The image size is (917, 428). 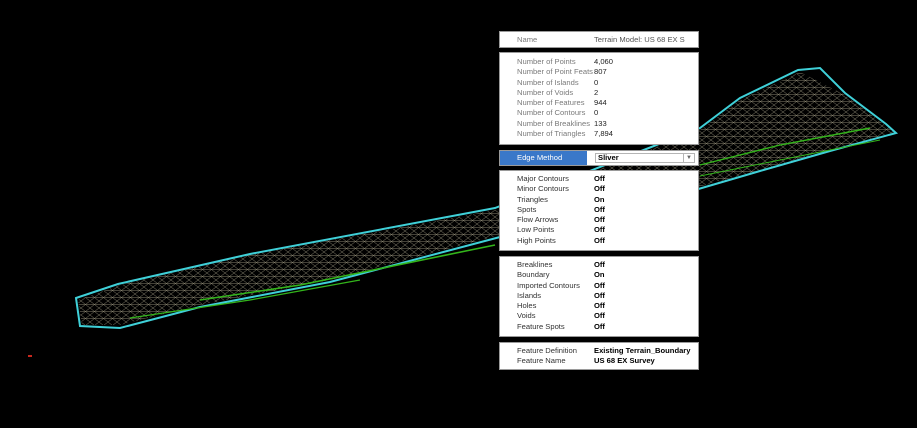 I want to click on feature-name-label: Feature Name, so click(x=541, y=361).